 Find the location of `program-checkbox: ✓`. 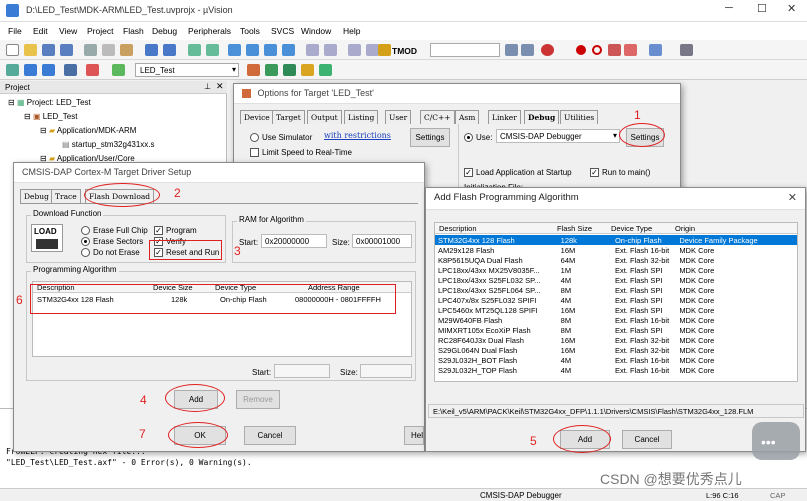

program-checkbox: ✓ is located at coordinates (158, 230).